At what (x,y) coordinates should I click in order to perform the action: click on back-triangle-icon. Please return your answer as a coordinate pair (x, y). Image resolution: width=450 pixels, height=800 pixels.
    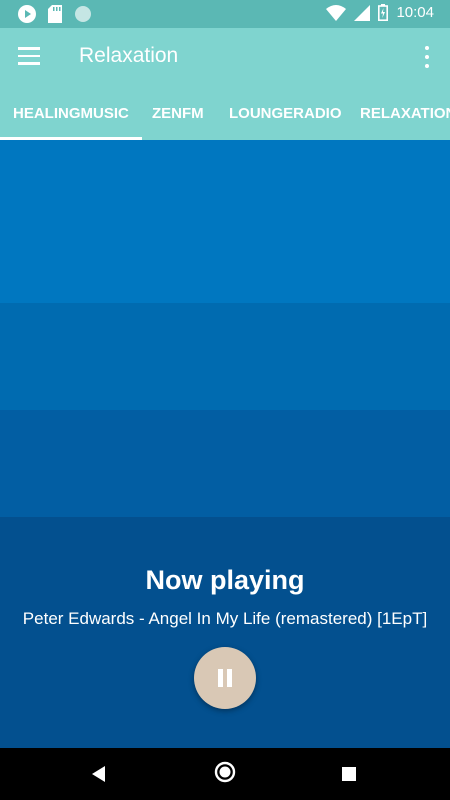
    Looking at the image, I should click on (99, 774).